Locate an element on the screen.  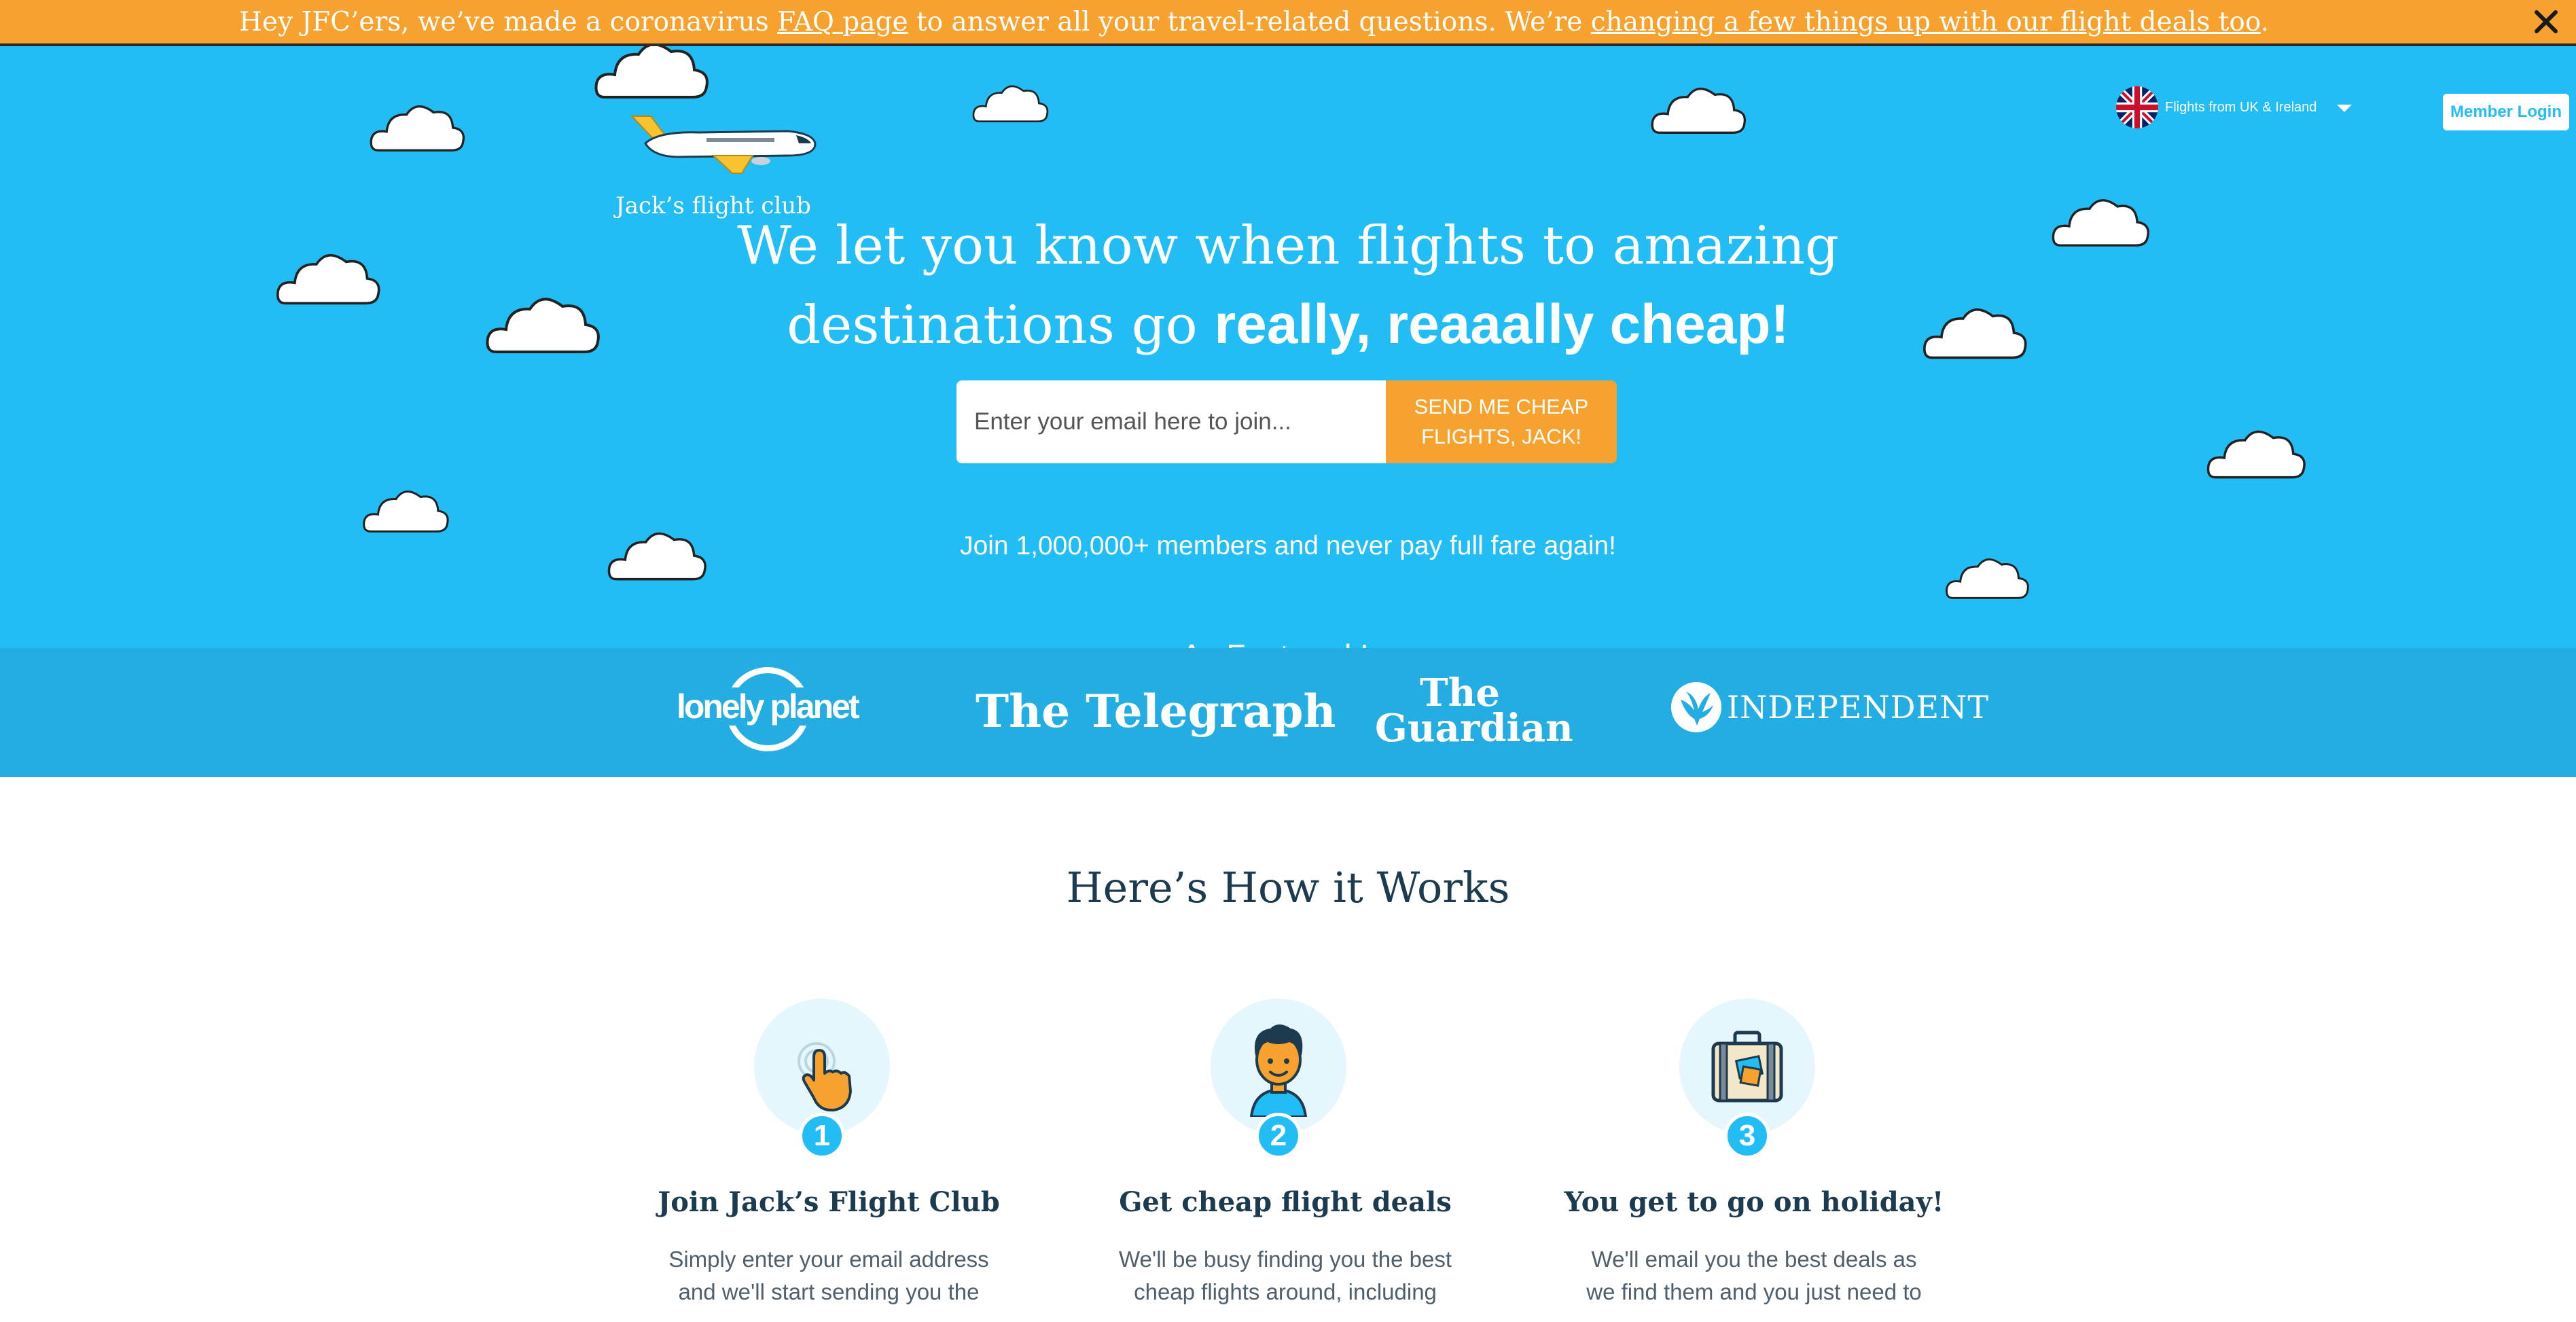
independent-logo: INDEPENDENT is located at coordinates (1830, 707).